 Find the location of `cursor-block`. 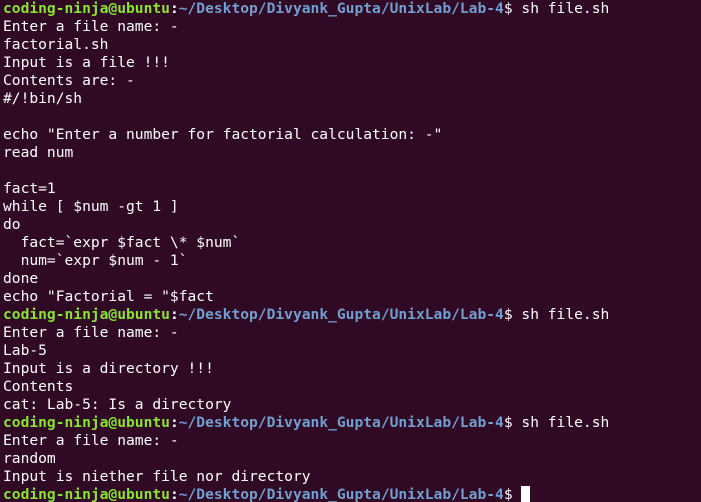

cursor-block is located at coordinates (526, 494).